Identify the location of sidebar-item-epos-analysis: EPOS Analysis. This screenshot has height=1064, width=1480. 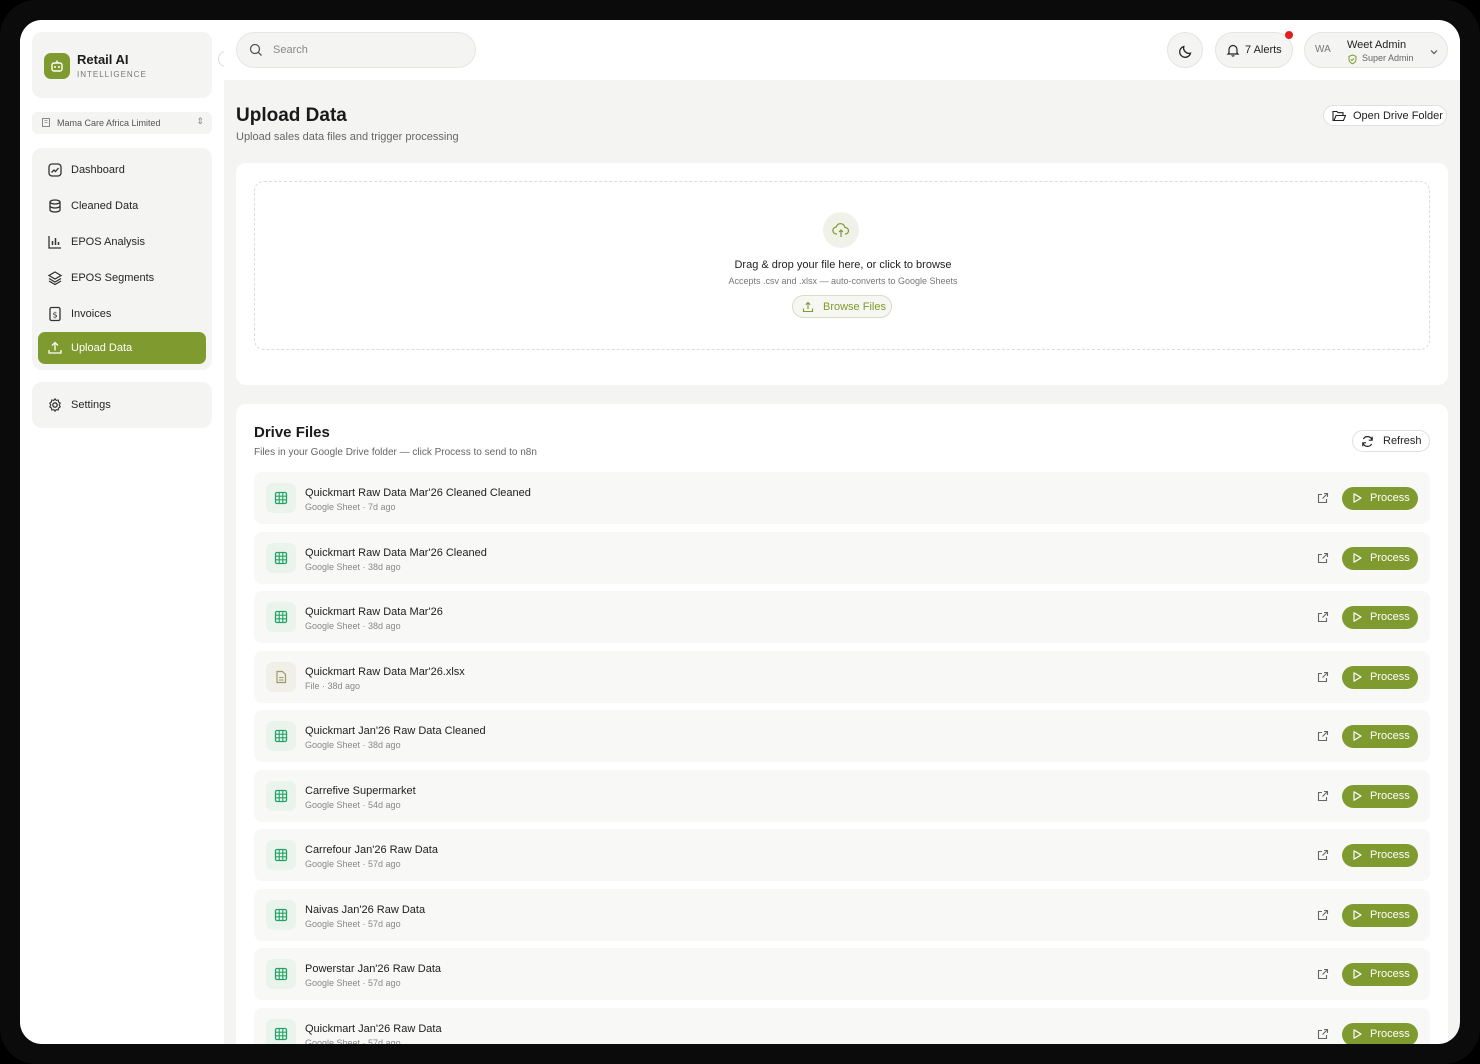
(122, 242).